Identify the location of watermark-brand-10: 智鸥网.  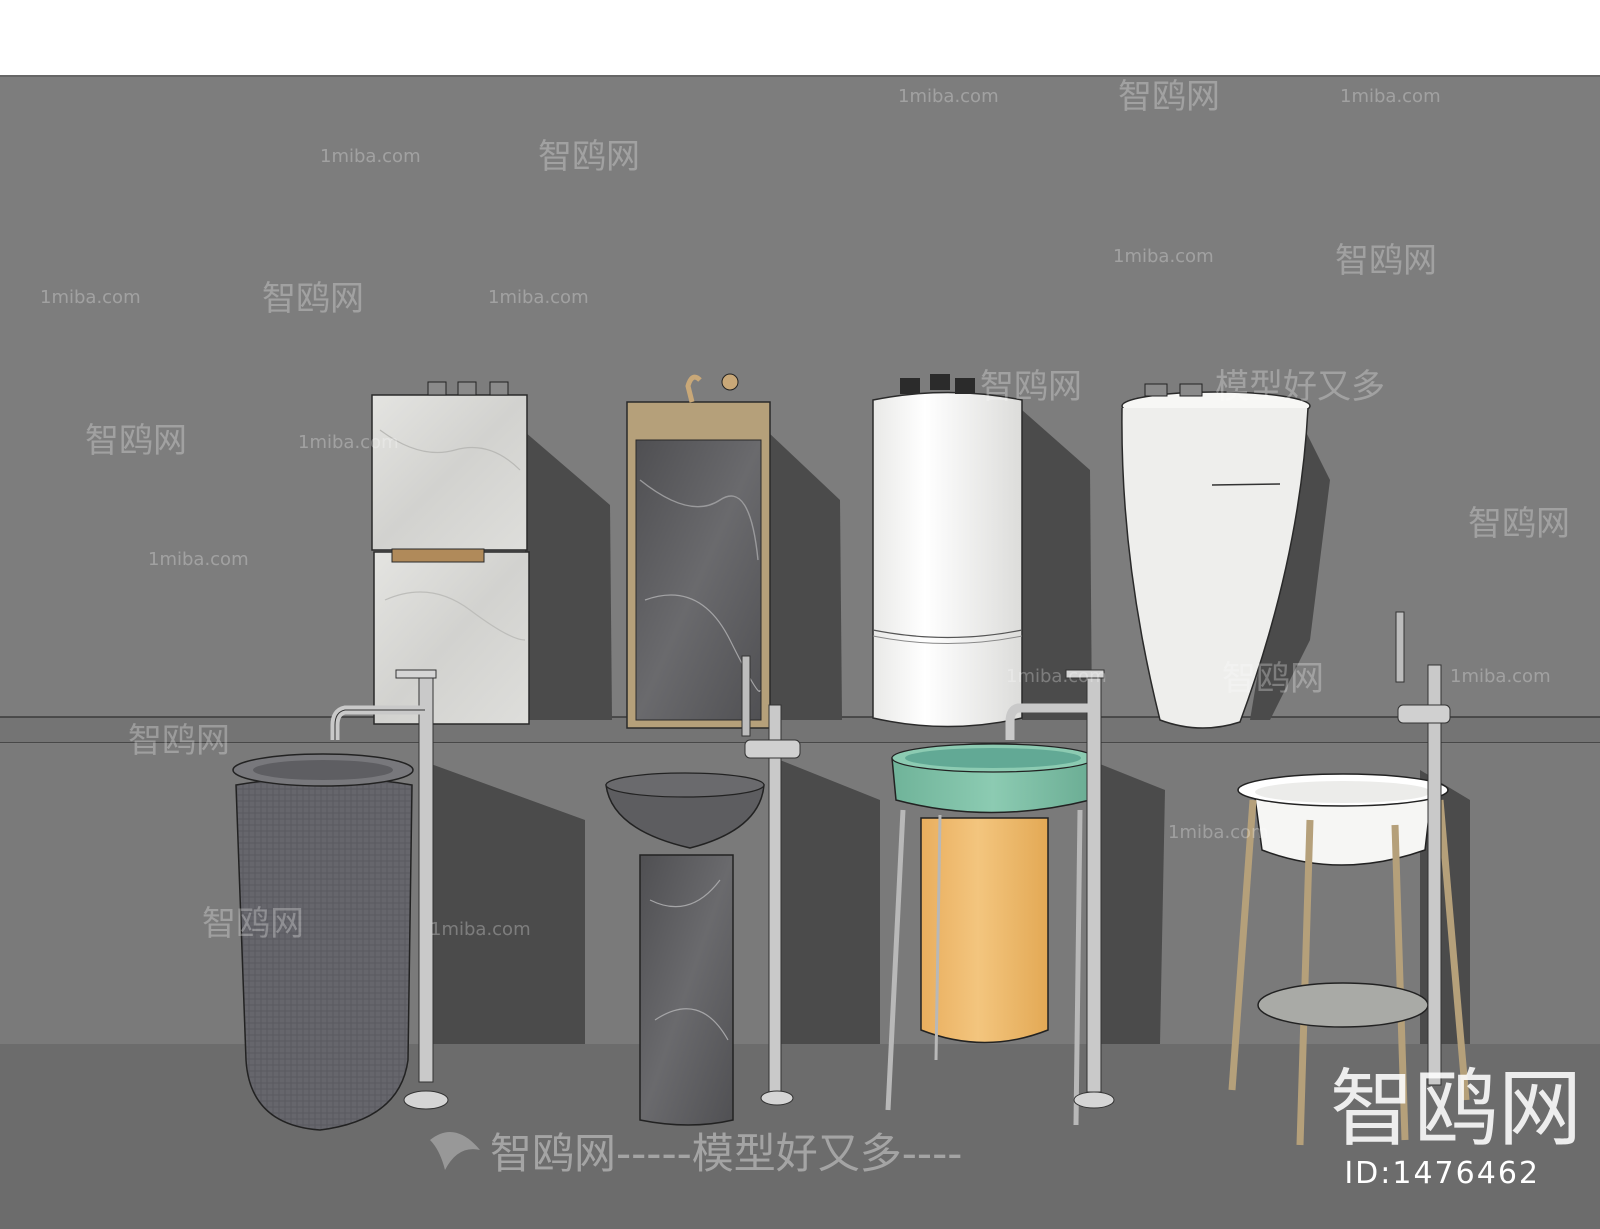
(253, 924).